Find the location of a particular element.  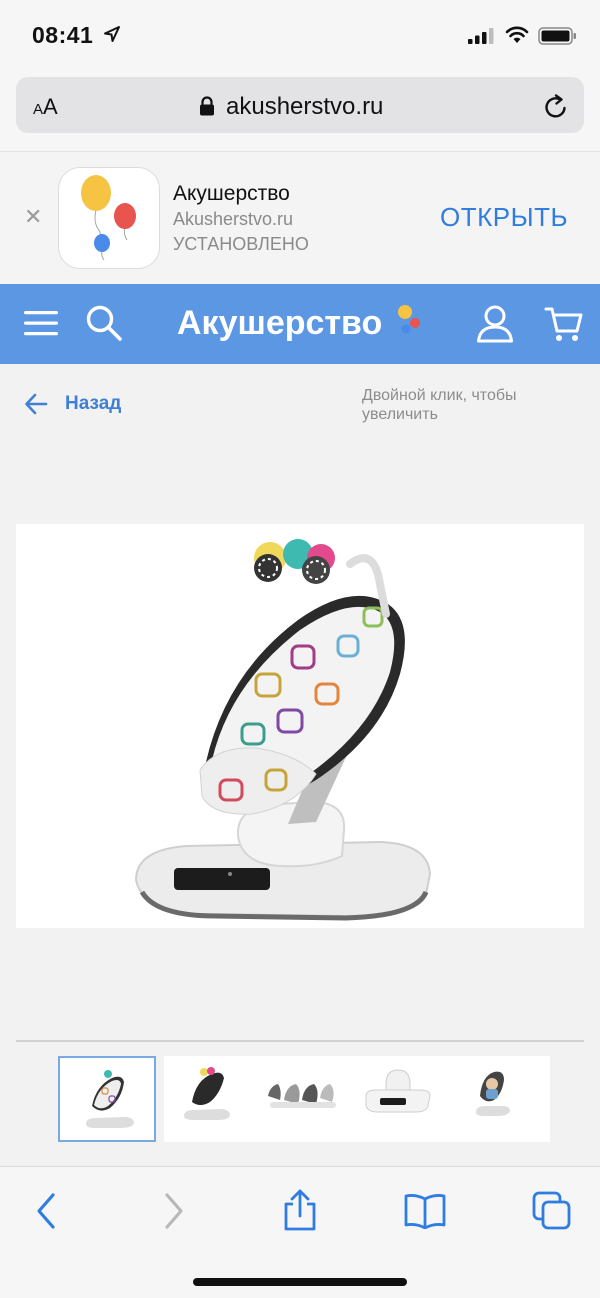

shopping-cart-icon is located at coordinates (564, 324).